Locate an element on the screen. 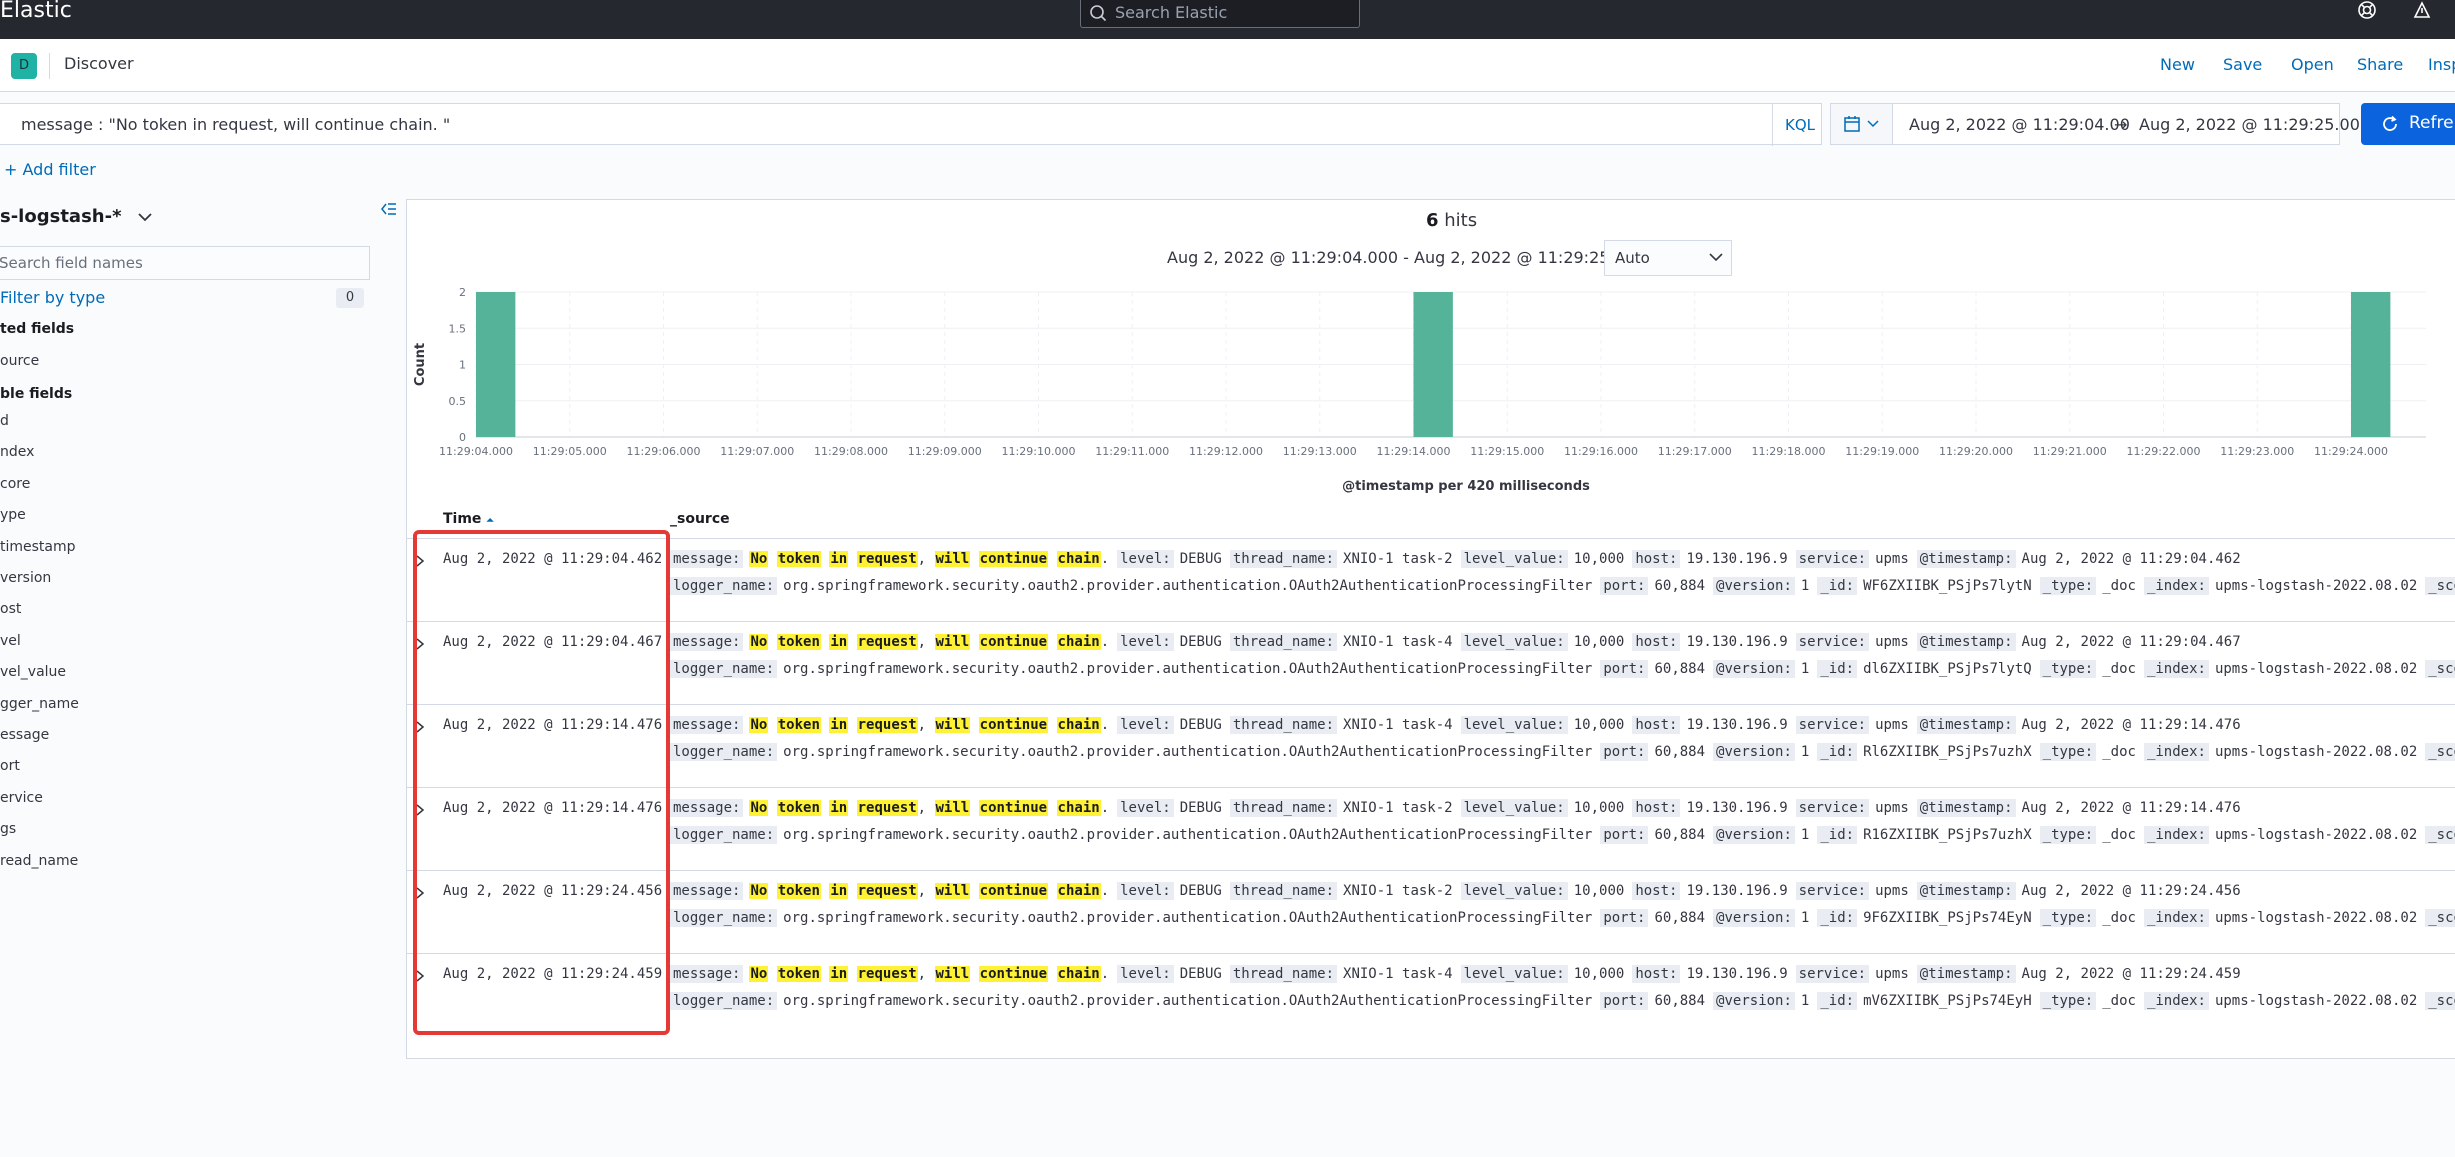 The image size is (2455, 1157). field-key-version: @version: is located at coordinates (1754, 918).